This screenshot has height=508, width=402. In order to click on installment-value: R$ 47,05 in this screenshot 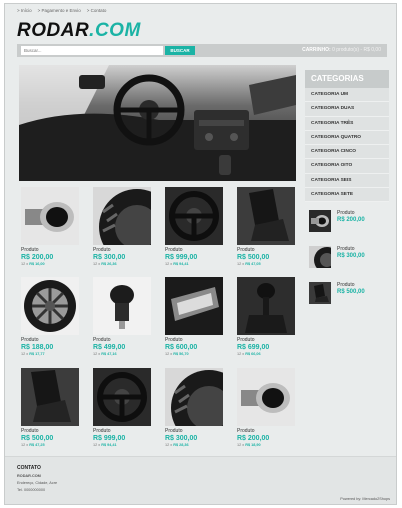, I will do `click(253, 264)`.